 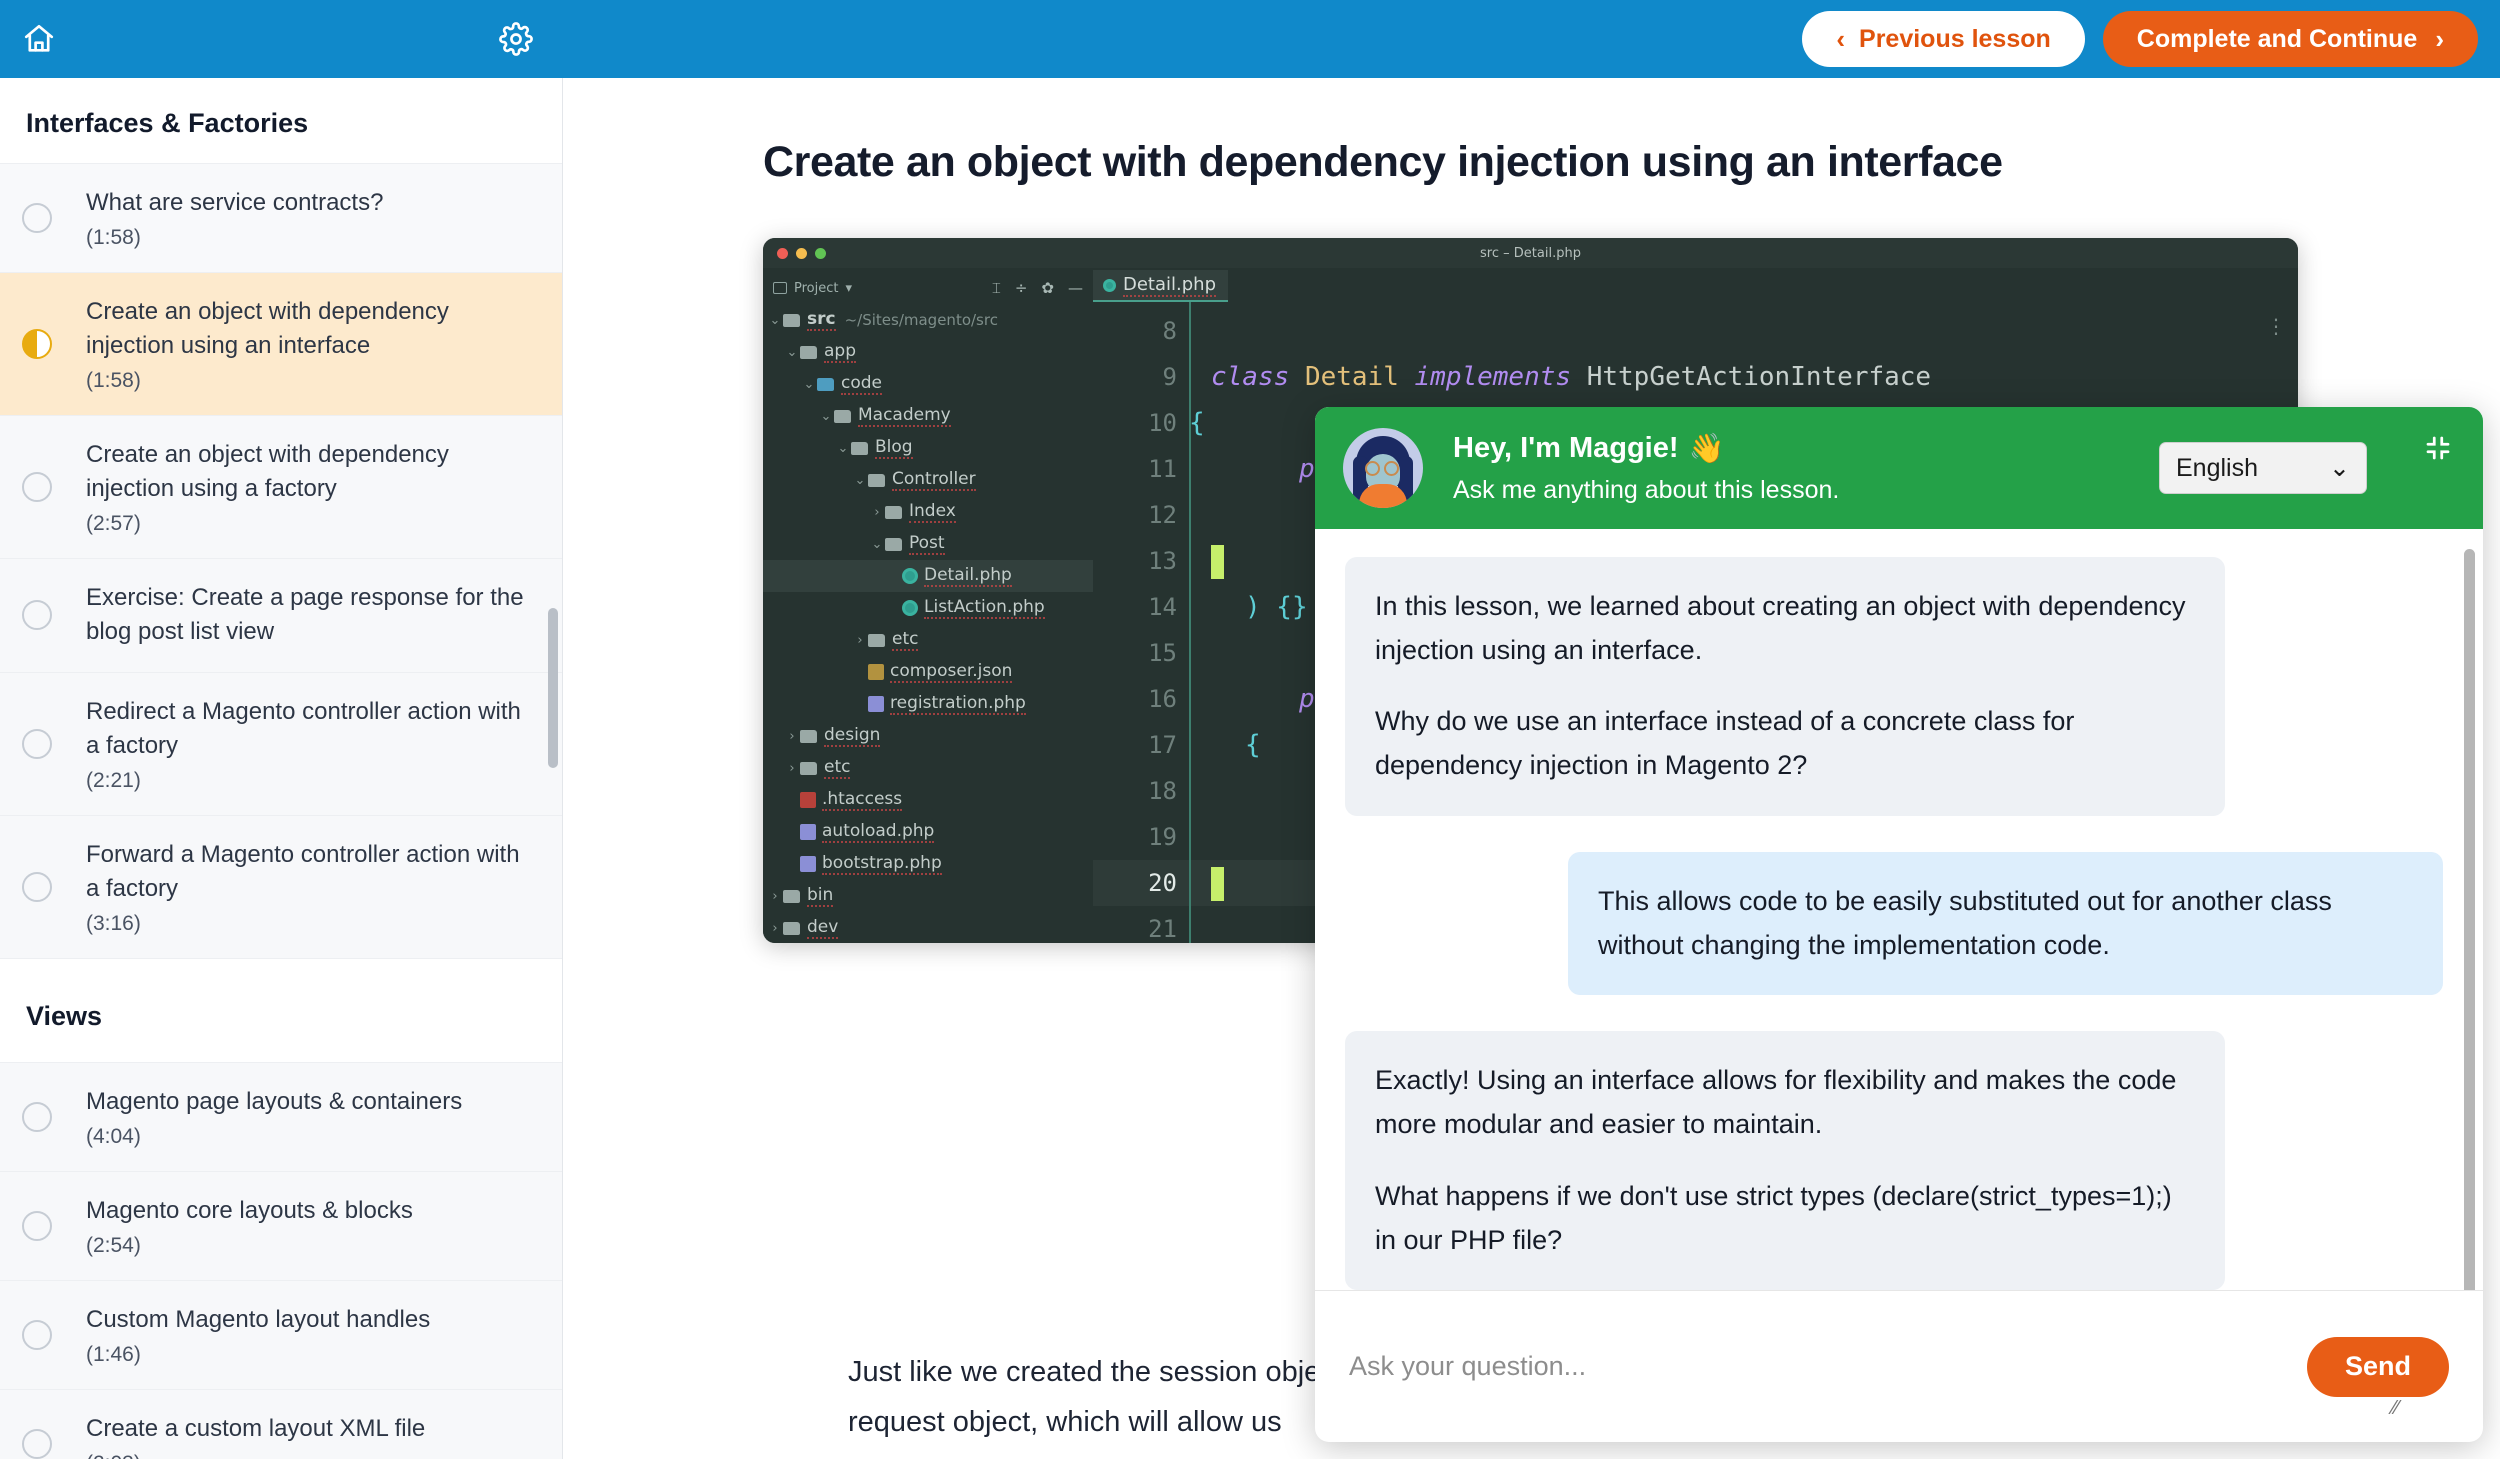 I want to click on sidebar-item-duration: (1:58), so click(x=113, y=381).